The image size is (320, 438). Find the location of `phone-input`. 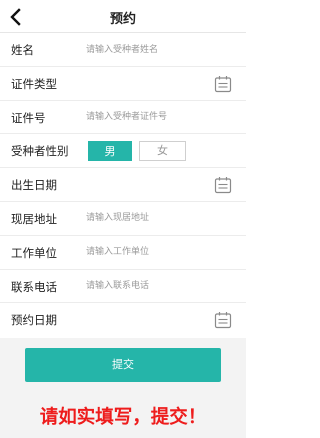

phone-input is located at coordinates (161, 286).